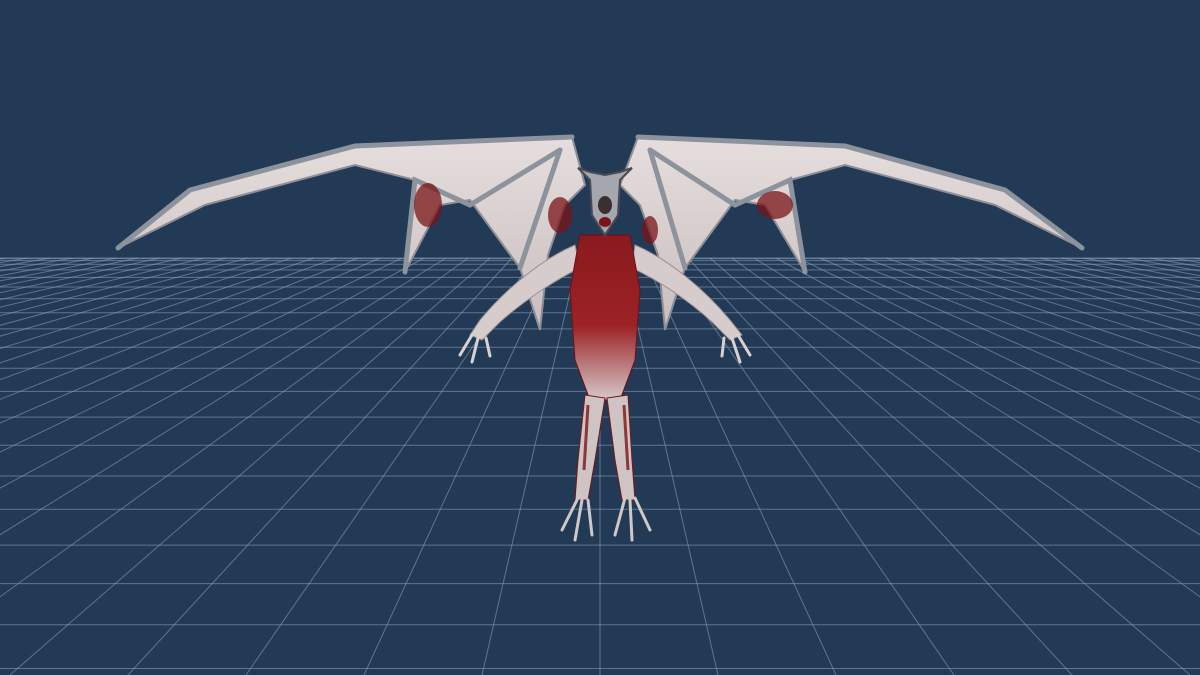 The image size is (1200, 675). Describe the element at coordinates (605, 317) in the screenshot. I see `torso` at that location.